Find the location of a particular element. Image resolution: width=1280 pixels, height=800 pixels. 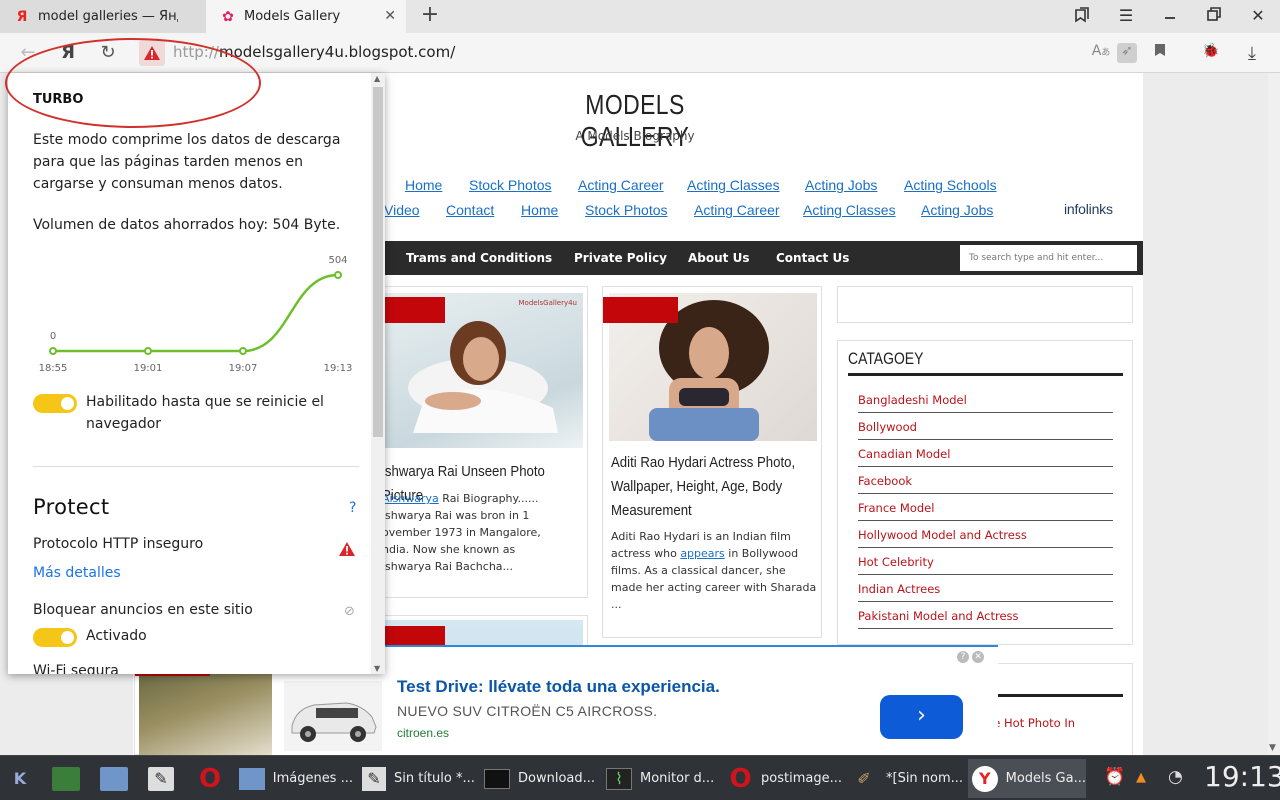

insecure-http-label: Protocolo HTTP inseguro is located at coordinates (118, 544).